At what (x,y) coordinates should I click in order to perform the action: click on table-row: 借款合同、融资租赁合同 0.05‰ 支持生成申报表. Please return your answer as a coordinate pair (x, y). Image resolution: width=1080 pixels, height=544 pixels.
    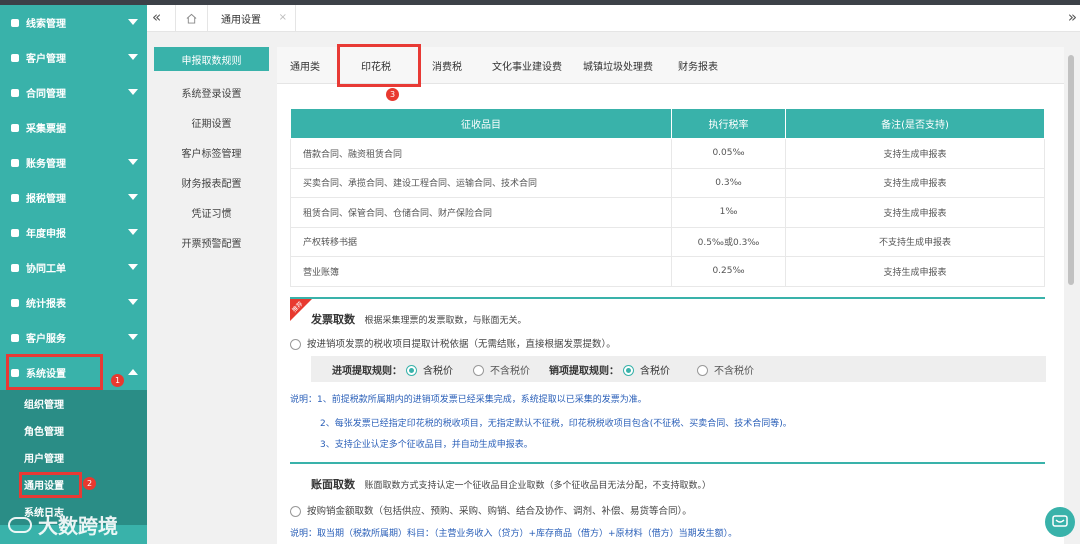
    Looking at the image, I should click on (667, 153).